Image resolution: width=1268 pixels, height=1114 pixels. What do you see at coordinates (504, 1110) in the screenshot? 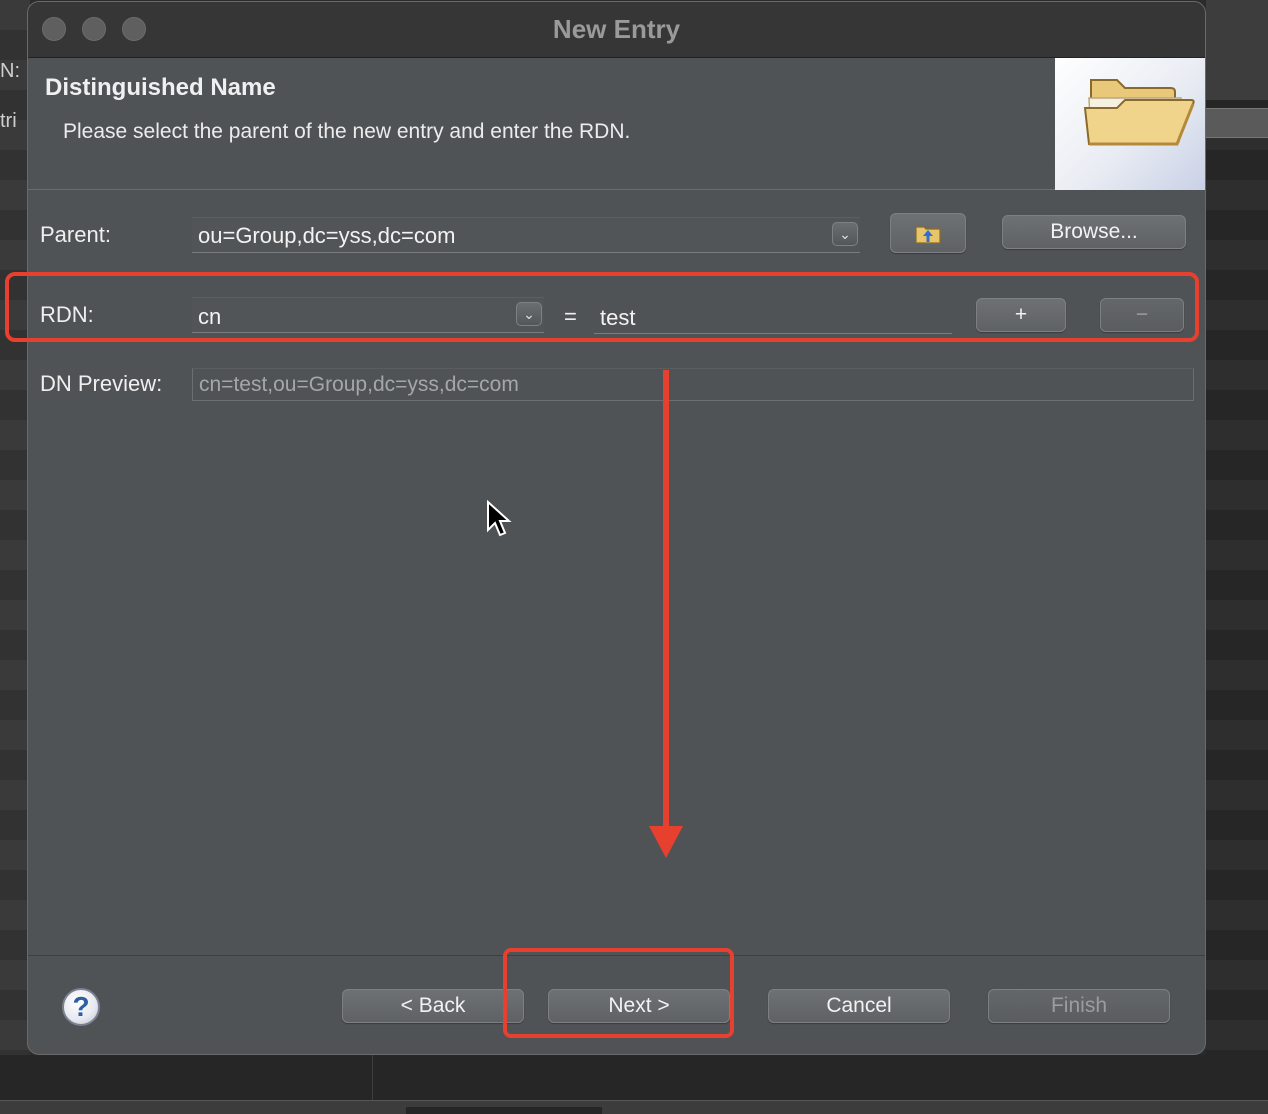
I see `background-scroll-thumb` at bounding box center [504, 1110].